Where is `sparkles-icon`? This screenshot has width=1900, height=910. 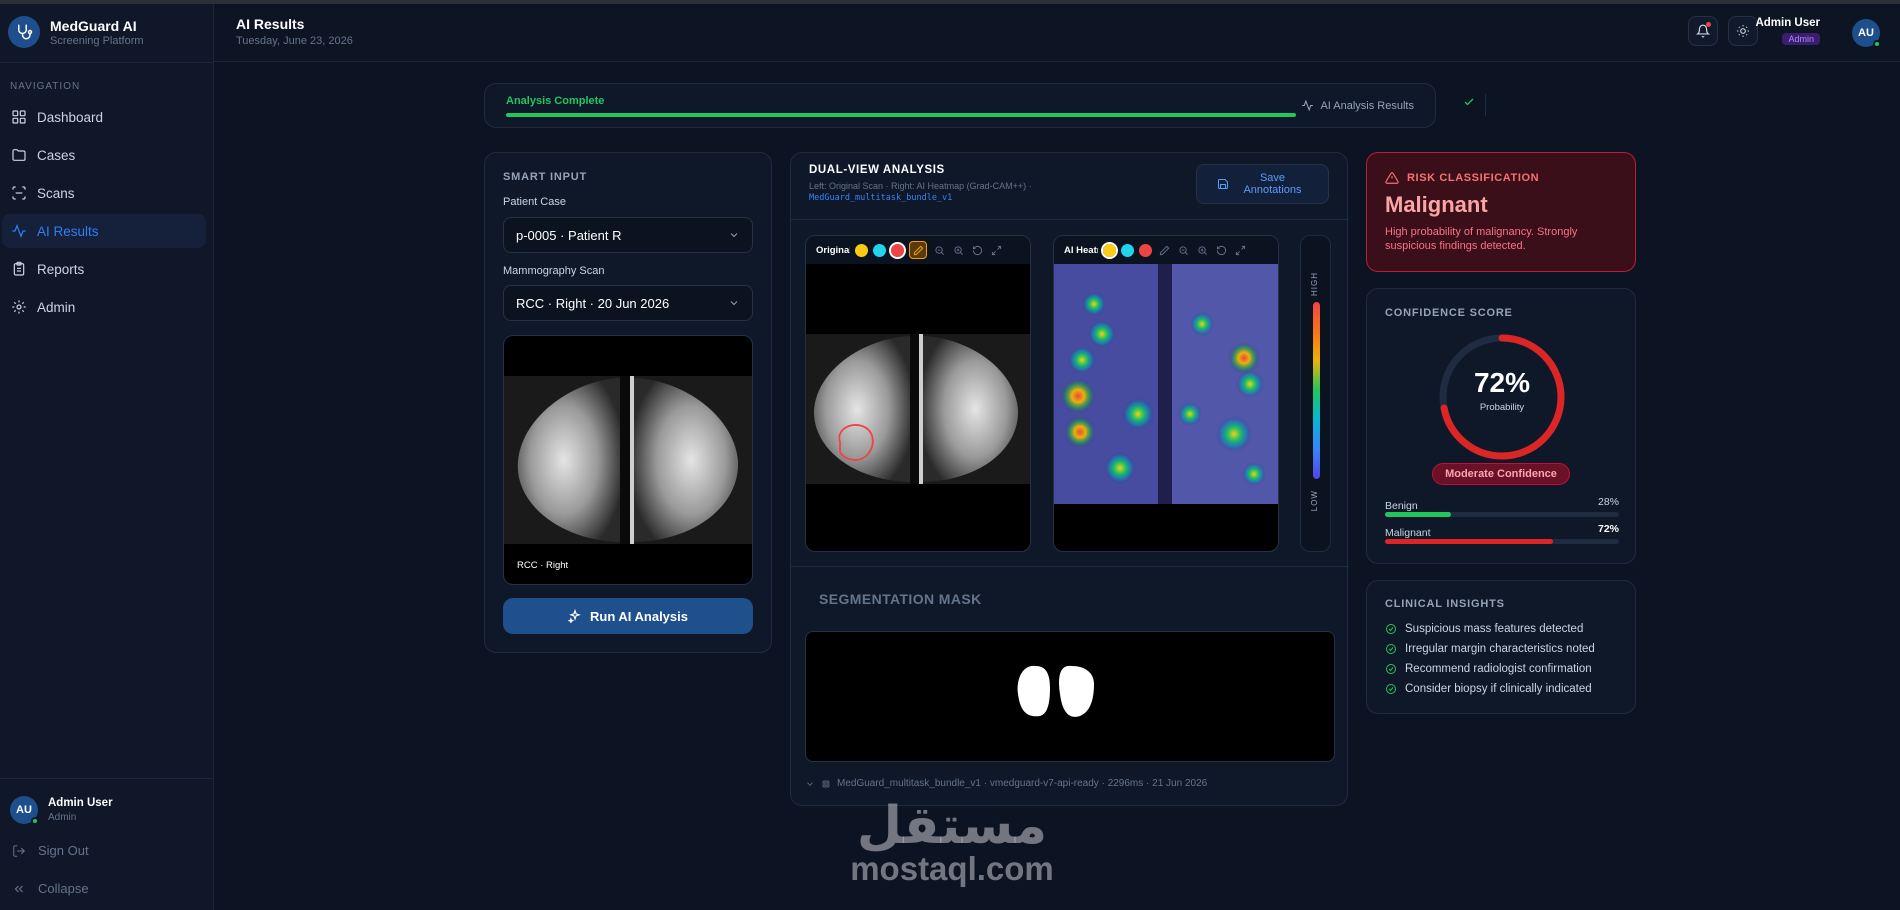 sparkles-icon is located at coordinates (574, 616).